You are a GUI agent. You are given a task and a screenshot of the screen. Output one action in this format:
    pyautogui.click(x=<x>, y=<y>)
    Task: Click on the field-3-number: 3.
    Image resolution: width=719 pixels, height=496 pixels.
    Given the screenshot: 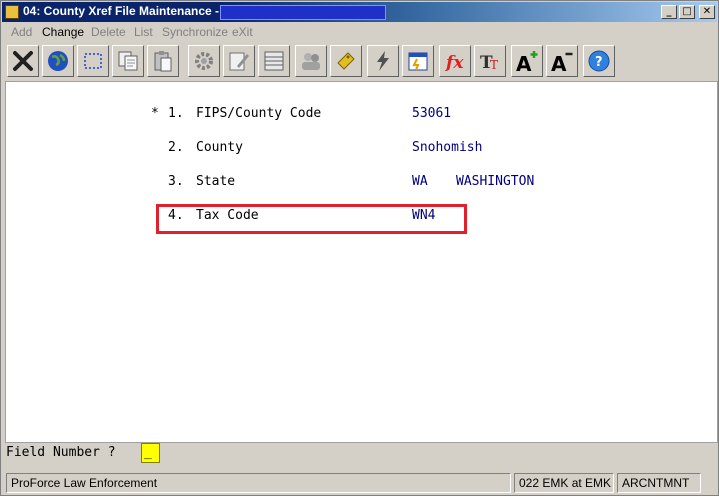 What is the action you would take?
    pyautogui.click(x=176, y=181)
    